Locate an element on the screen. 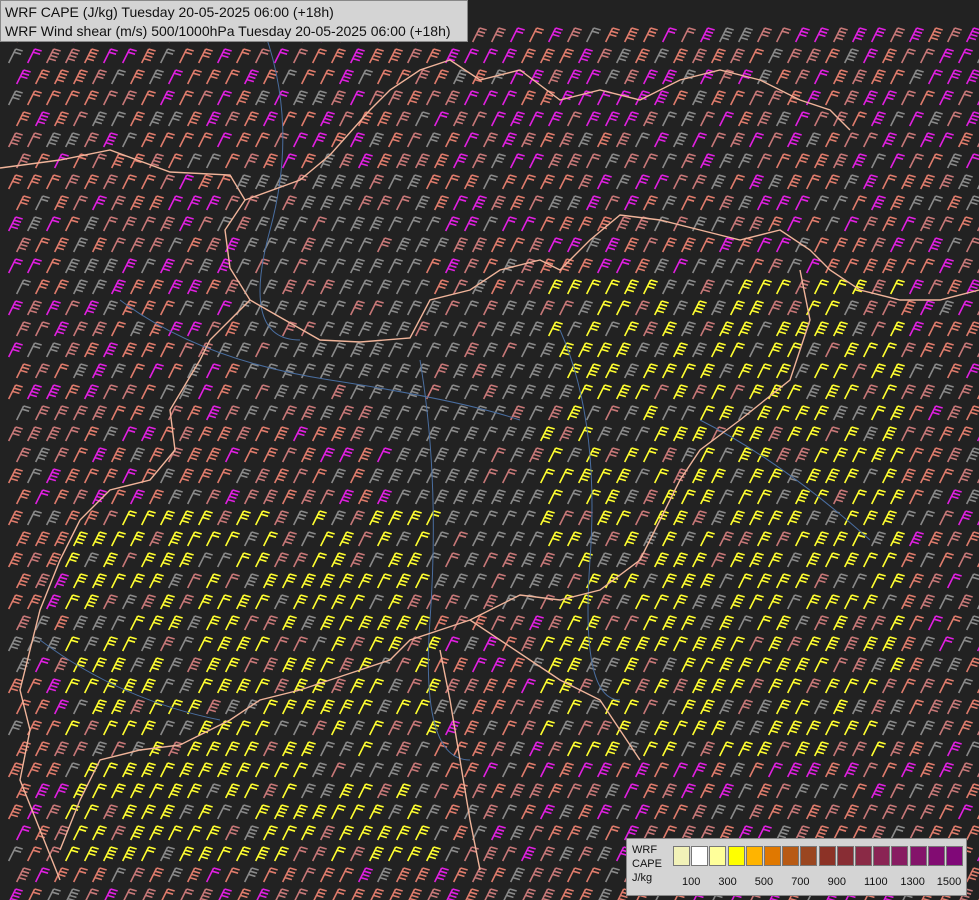 The height and width of the screenshot is (900, 979). legend-label-field: CAPE is located at coordinates (647, 864).